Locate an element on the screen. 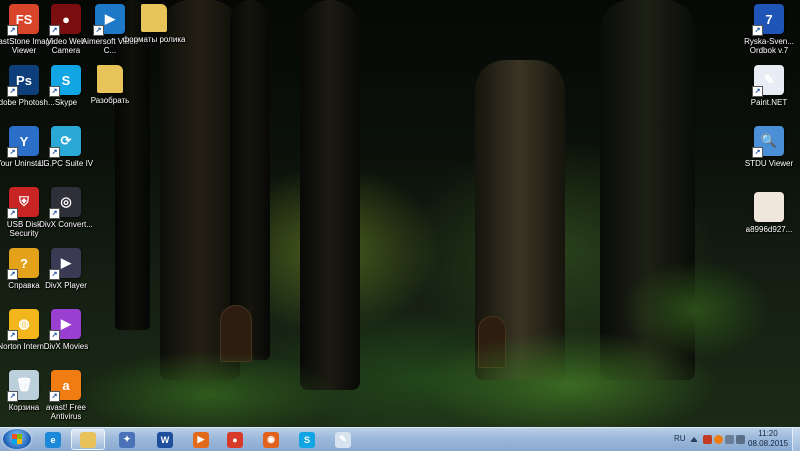 This screenshot has width=800, height=451. desktop-shortcut-label: avast! Free Antivirus is located at coordinates (65, 412).